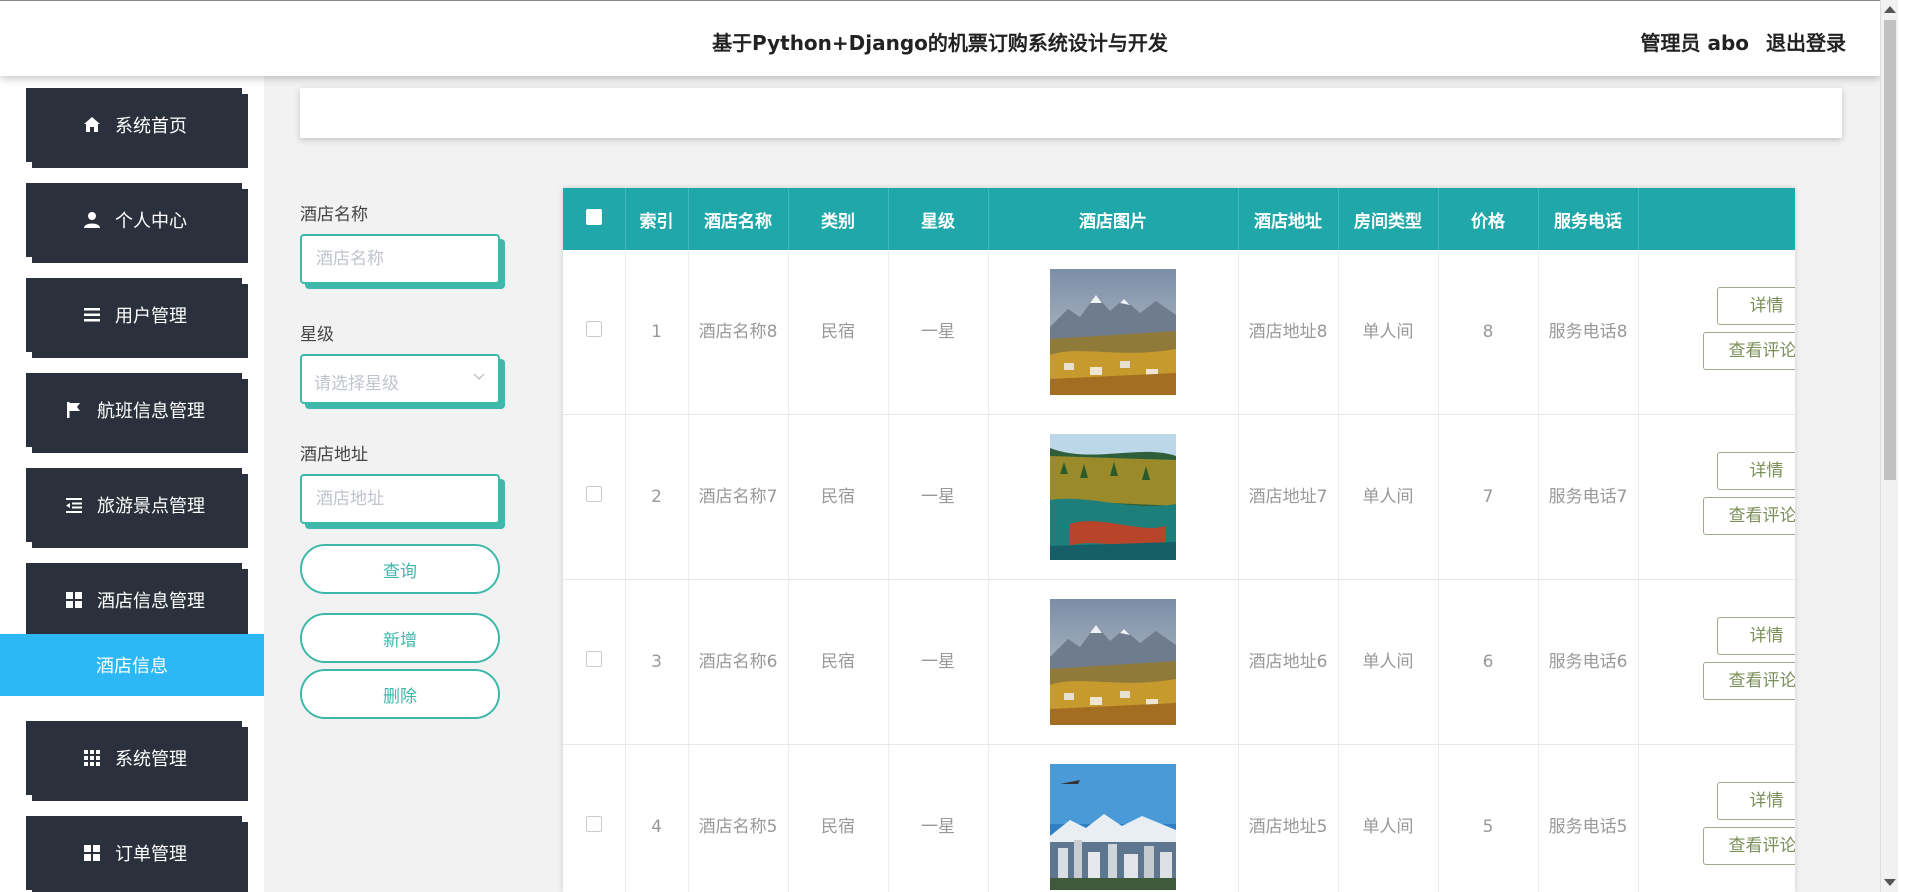 The height and width of the screenshot is (892, 1920). I want to click on col-room-type: 房间类型, so click(1388, 219).